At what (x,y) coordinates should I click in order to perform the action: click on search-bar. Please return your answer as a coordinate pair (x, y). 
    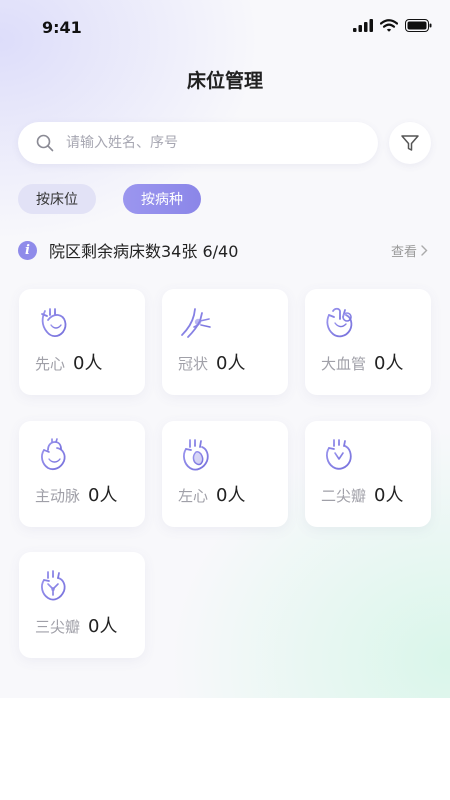
    Looking at the image, I should click on (198, 143).